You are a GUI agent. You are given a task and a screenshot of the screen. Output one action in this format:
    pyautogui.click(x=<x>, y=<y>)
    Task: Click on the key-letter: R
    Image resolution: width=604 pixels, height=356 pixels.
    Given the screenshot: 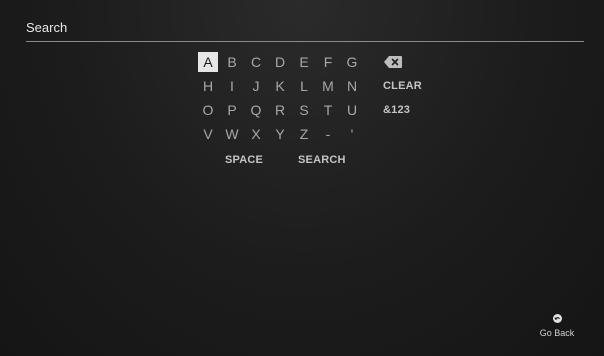 What is the action you would take?
    pyautogui.click(x=280, y=110)
    